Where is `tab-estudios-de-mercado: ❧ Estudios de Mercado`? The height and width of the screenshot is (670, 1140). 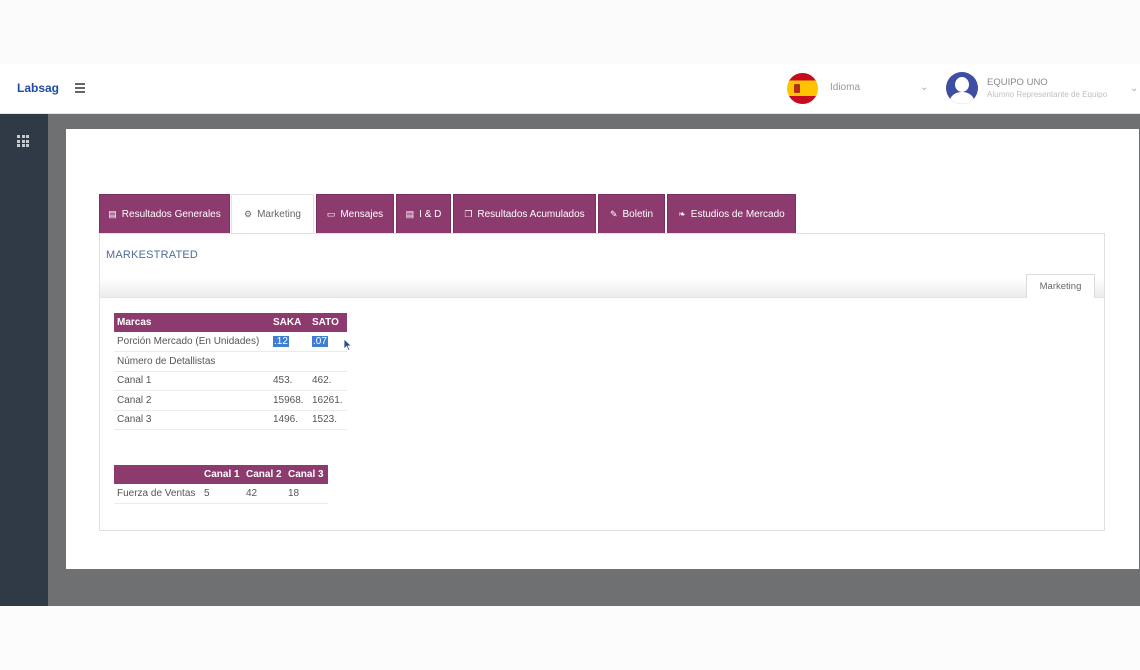 tab-estudios-de-mercado: ❧ Estudios de Mercado is located at coordinates (731, 213).